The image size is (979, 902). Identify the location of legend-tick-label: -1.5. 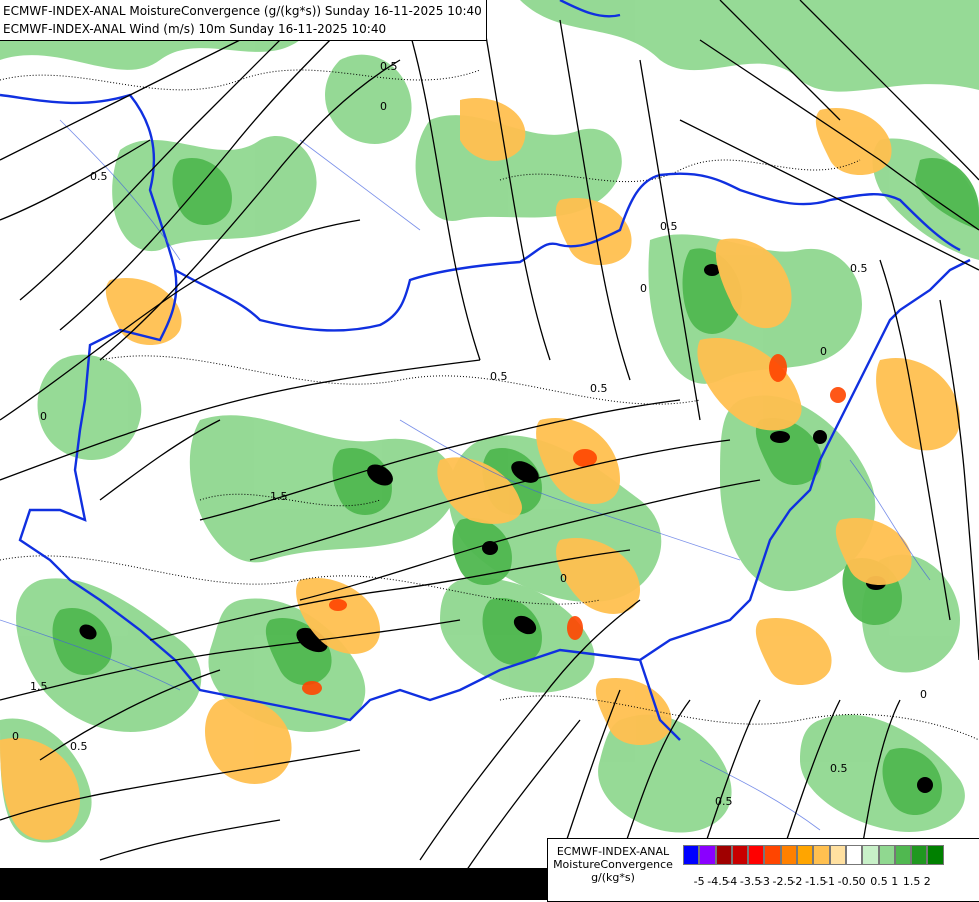
(813, 881).